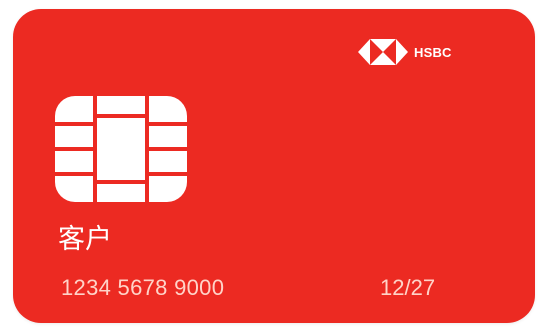 This screenshot has height=329, width=546. I want to click on card-expiry: 12/27, so click(408, 287).